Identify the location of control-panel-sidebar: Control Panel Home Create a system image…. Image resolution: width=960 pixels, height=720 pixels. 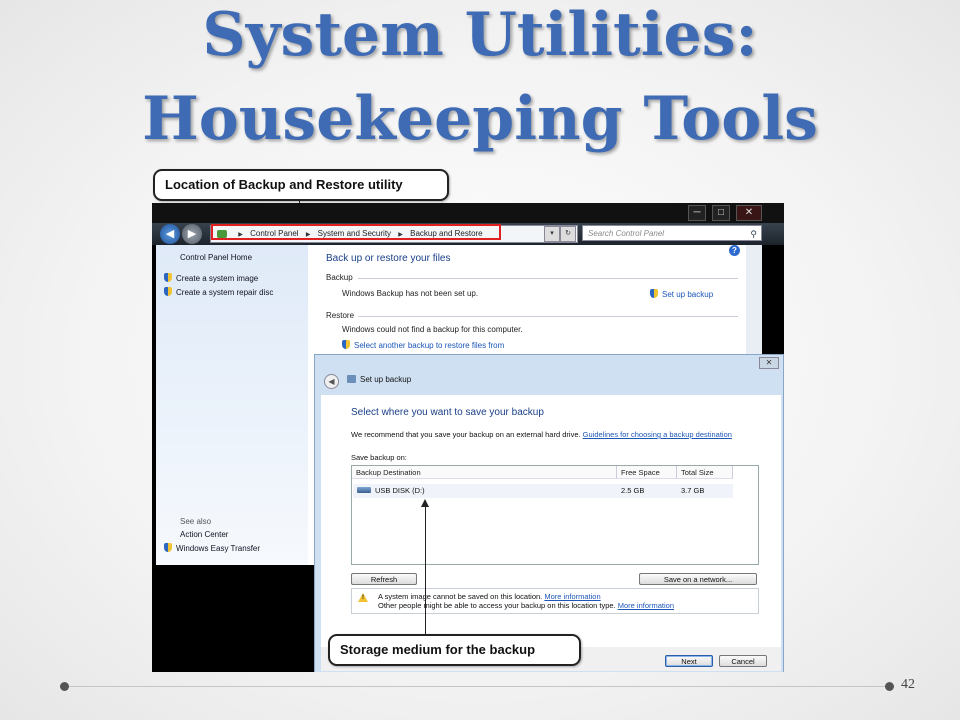
(232, 405).